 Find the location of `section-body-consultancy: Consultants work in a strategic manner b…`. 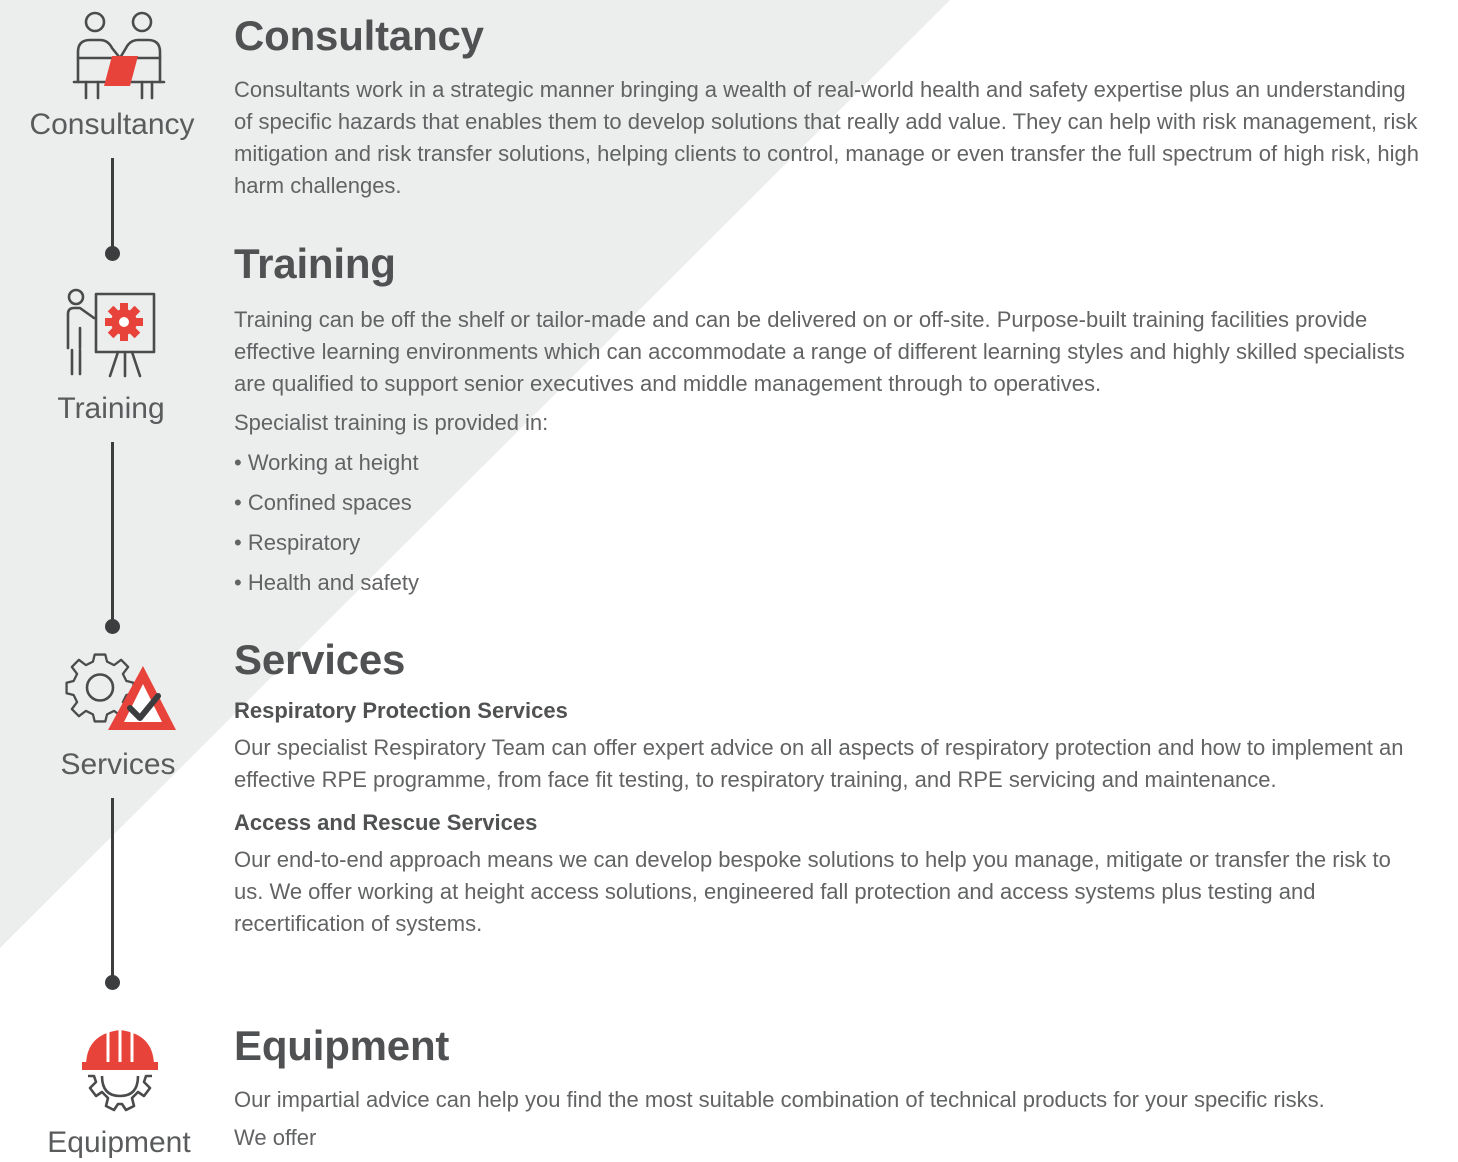

section-body-consultancy: Consultants work in a strategic manner b… is located at coordinates (826, 137).